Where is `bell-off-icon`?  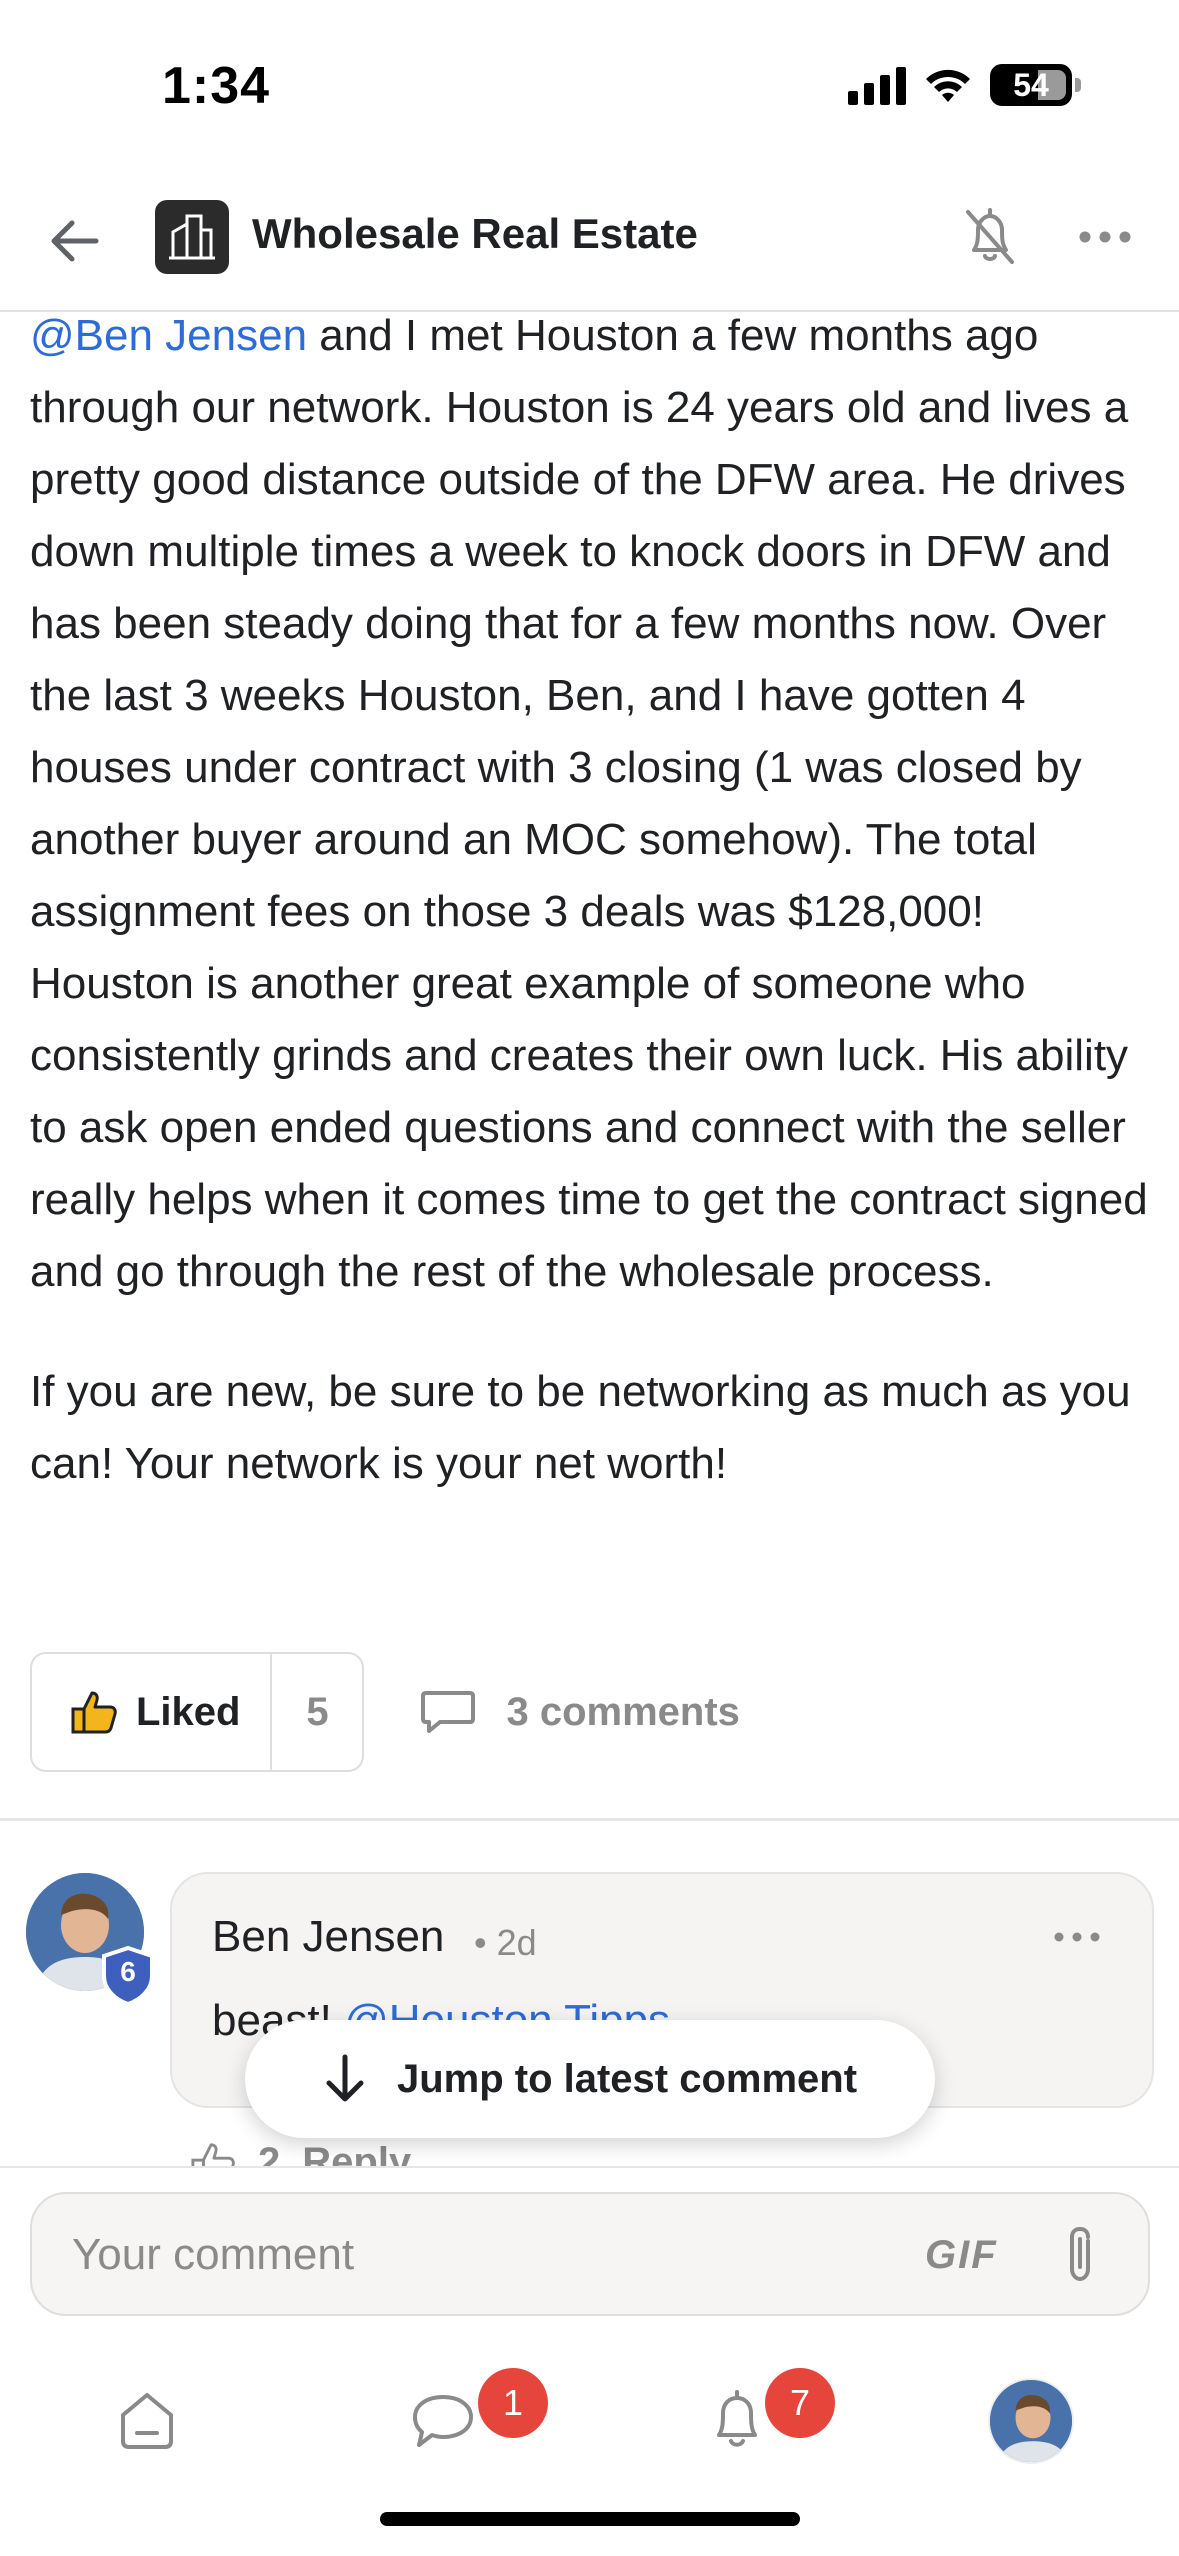 bell-off-icon is located at coordinates (990, 236).